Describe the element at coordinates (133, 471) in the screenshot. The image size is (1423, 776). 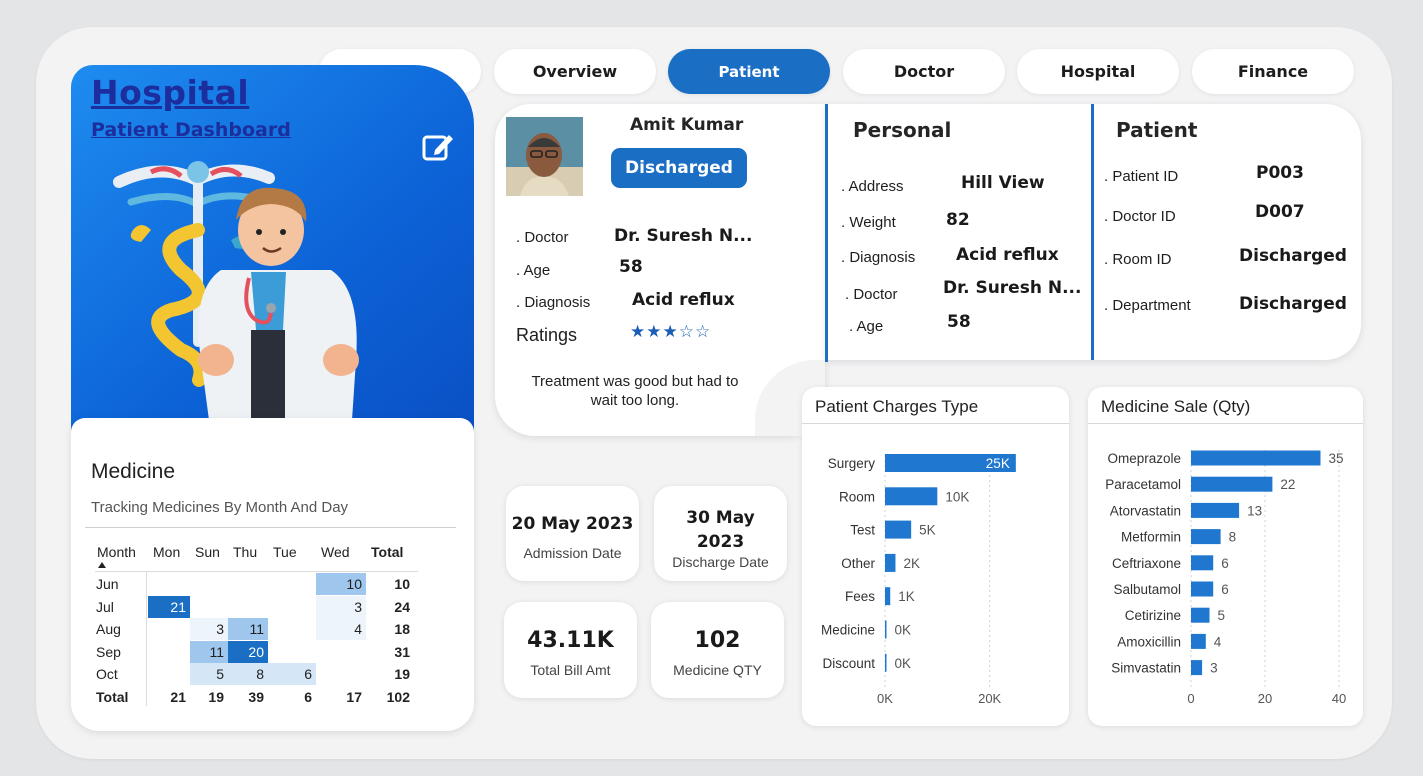
I see `medicine-title: Medicine` at that location.